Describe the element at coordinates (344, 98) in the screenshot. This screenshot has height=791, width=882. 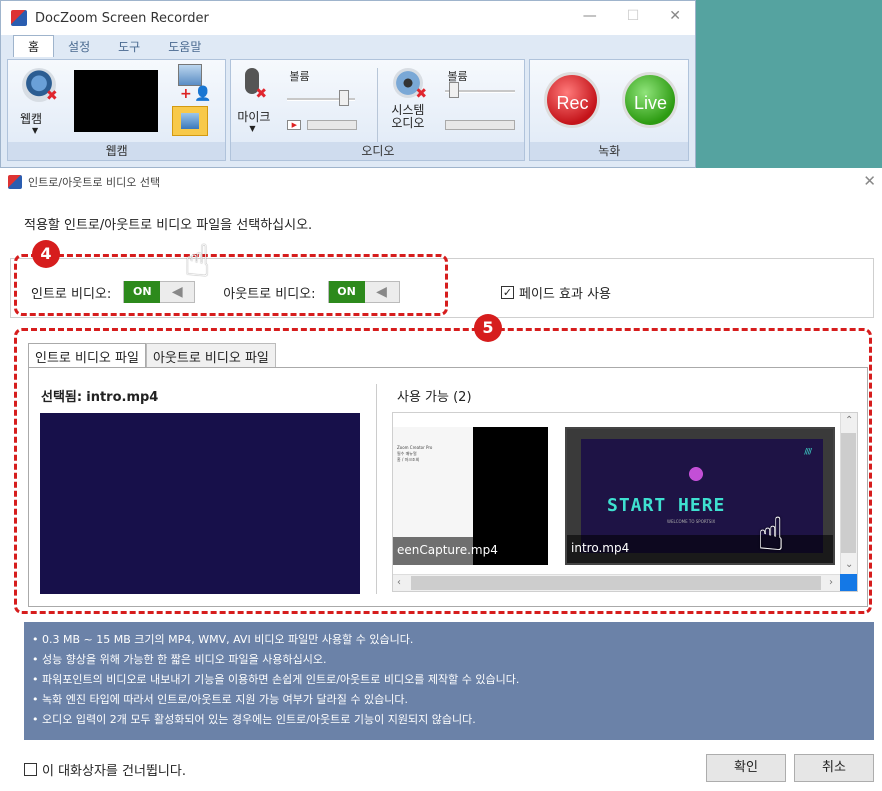
I see `mic-volume-thumb` at that location.